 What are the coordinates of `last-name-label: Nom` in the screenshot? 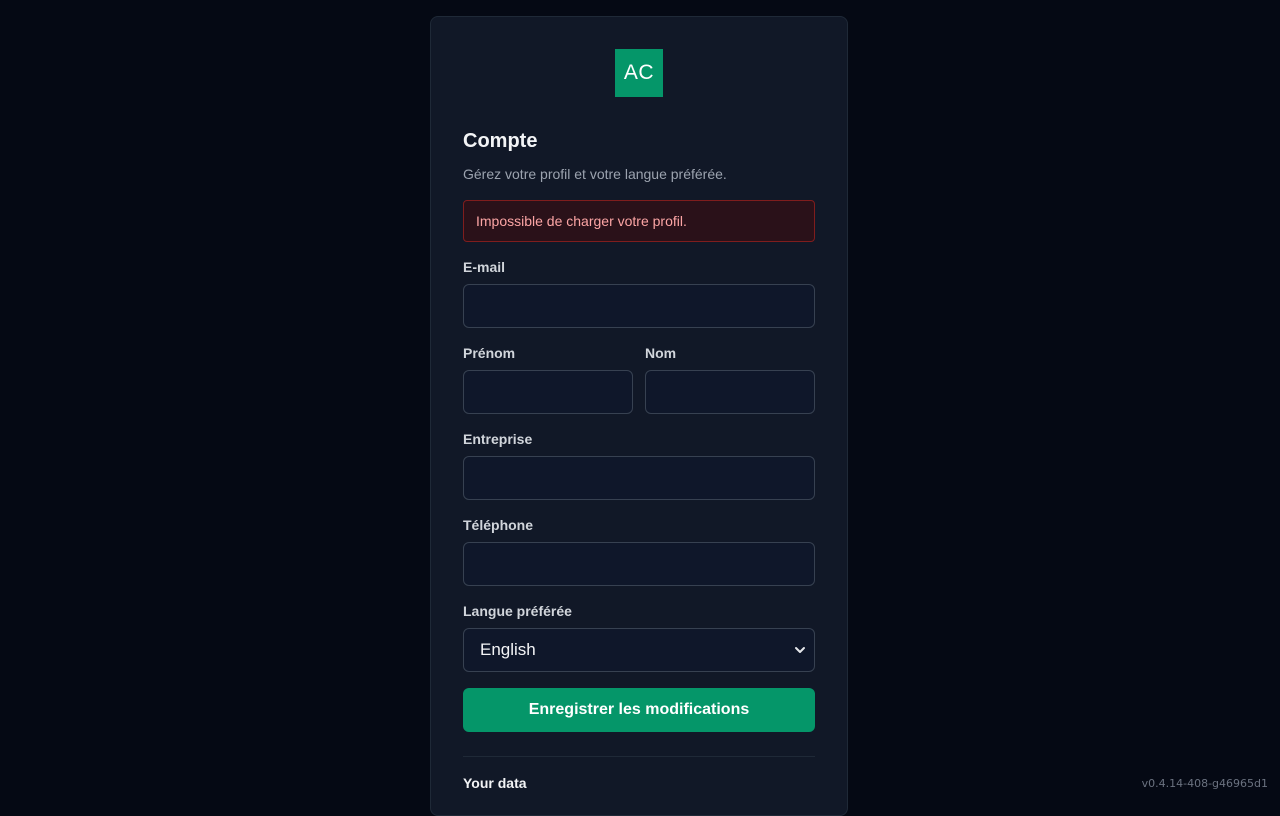 It's located at (730, 353).